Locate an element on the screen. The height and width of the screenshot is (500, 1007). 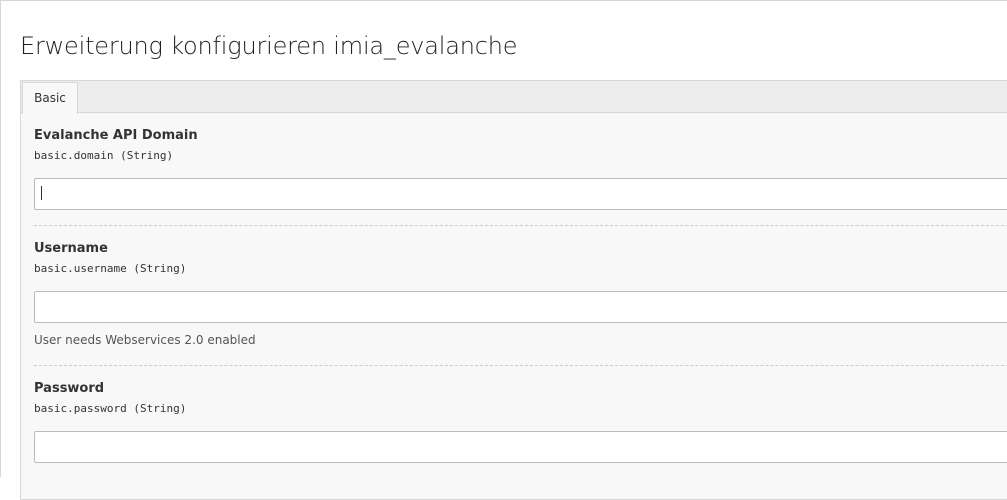
username-input is located at coordinates (520, 307).